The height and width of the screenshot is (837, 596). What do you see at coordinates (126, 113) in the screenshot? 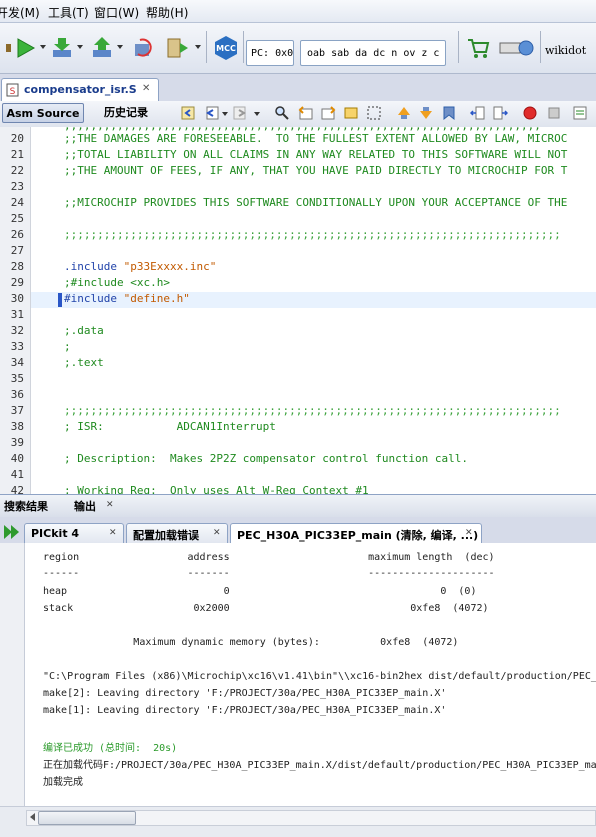
I see `tab-history: 历史记录` at bounding box center [126, 113].